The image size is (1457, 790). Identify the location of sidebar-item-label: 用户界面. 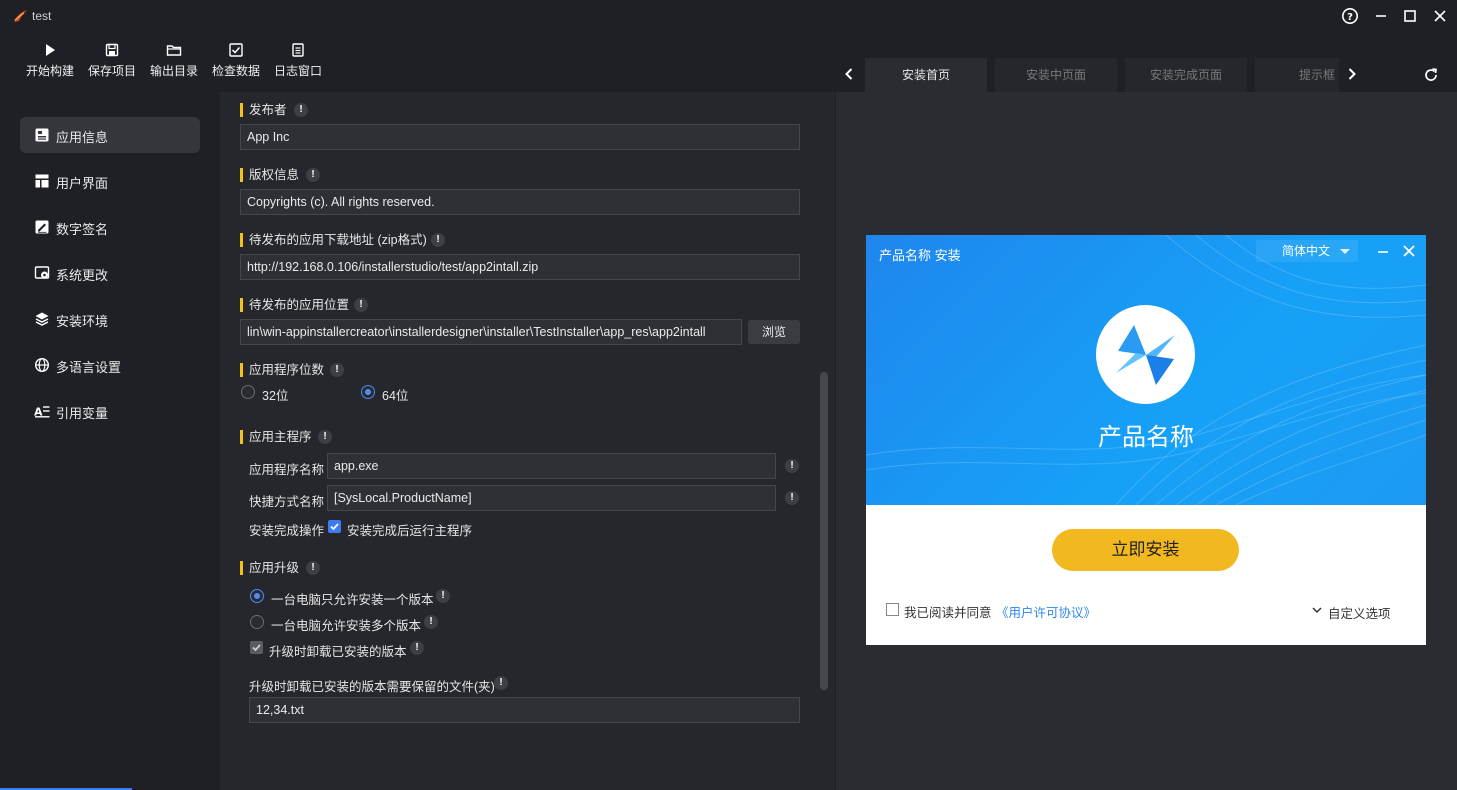
(82, 183).